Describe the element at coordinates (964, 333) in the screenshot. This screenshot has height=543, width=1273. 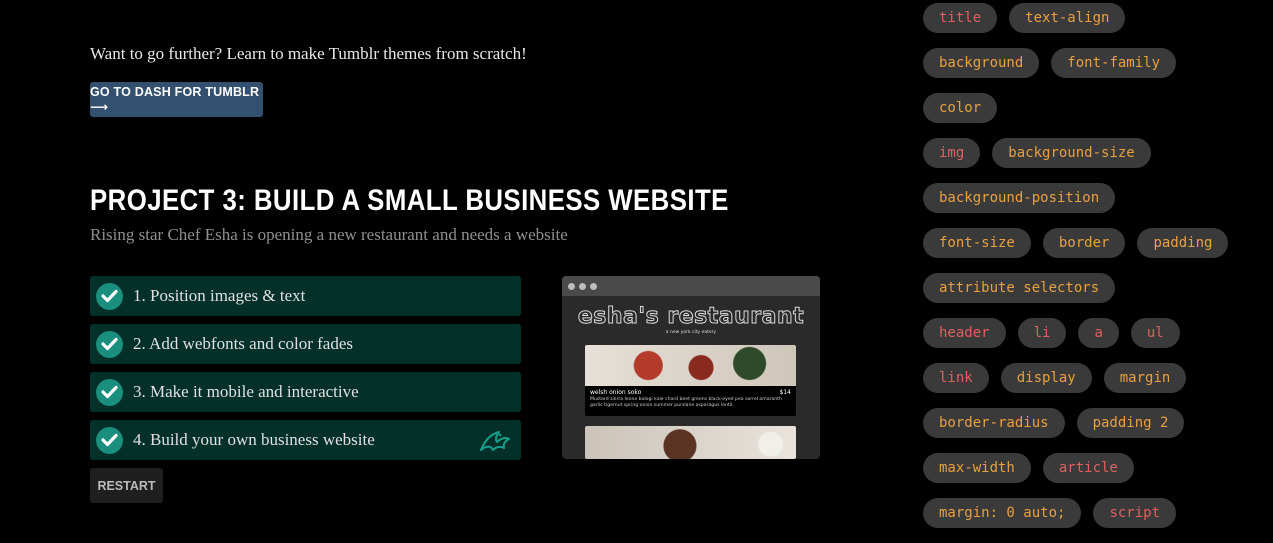
I see `concept-tag: header` at that location.